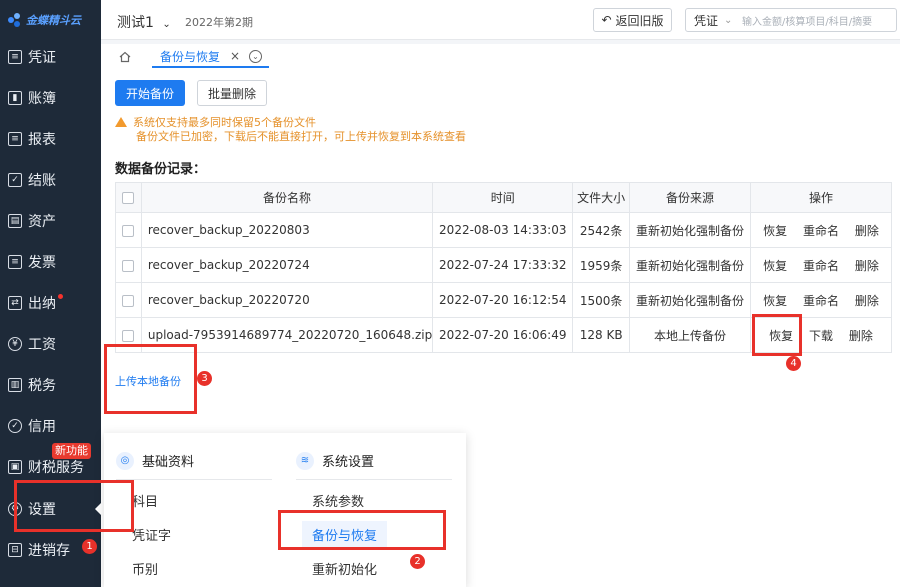 Image resolution: width=900 pixels, height=587 pixels. I want to click on search-box: 凭证 ⌄ 输入金额/核算项目/科目/摘要, so click(791, 20).